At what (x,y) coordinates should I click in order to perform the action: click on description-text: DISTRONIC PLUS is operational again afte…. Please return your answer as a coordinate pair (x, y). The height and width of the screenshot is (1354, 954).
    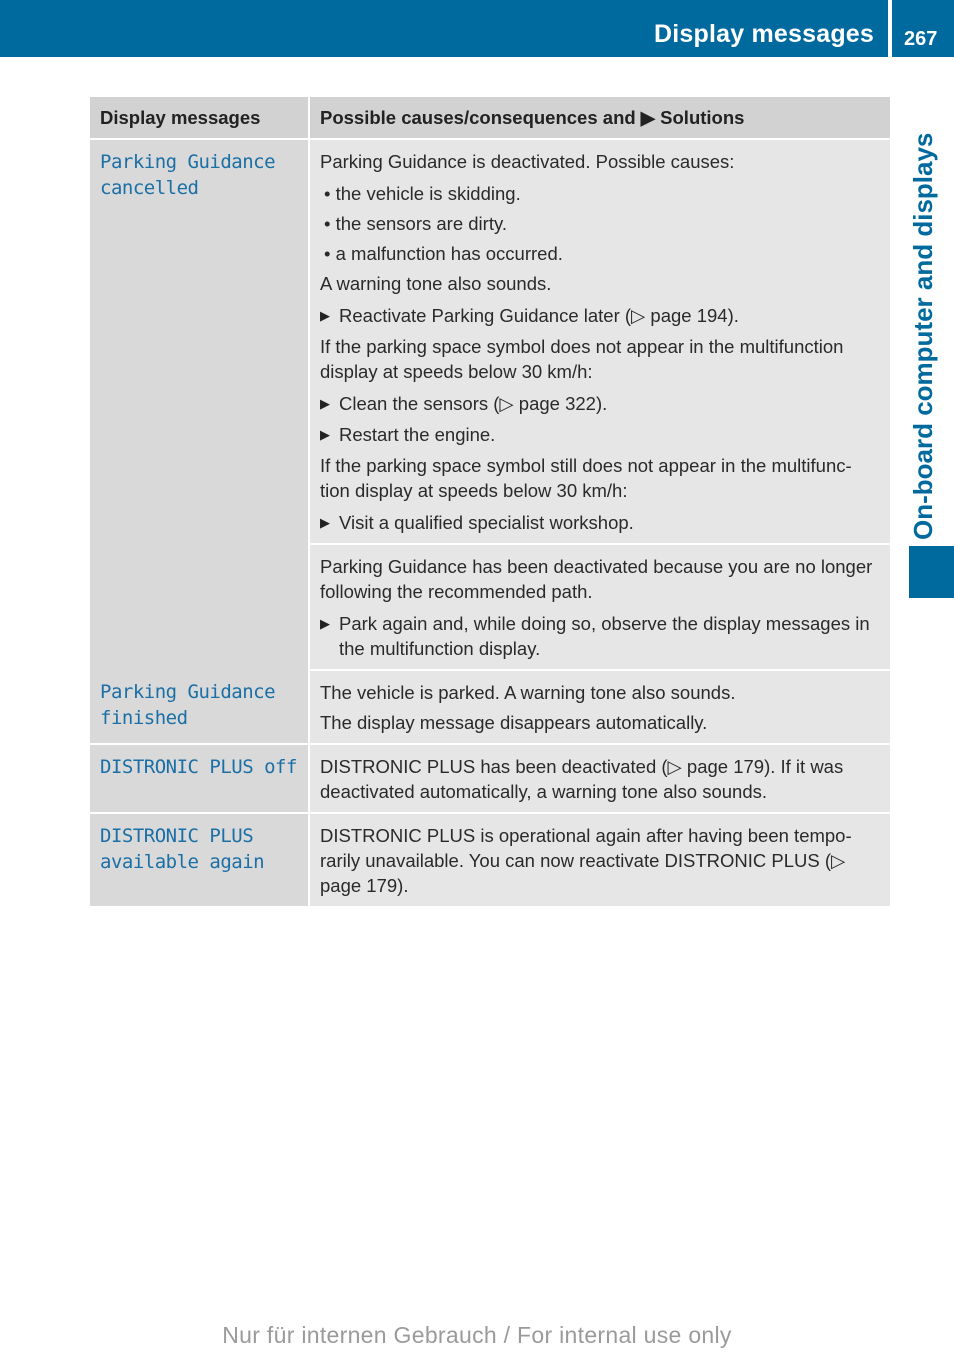
    Looking at the image, I should click on (586, 860).